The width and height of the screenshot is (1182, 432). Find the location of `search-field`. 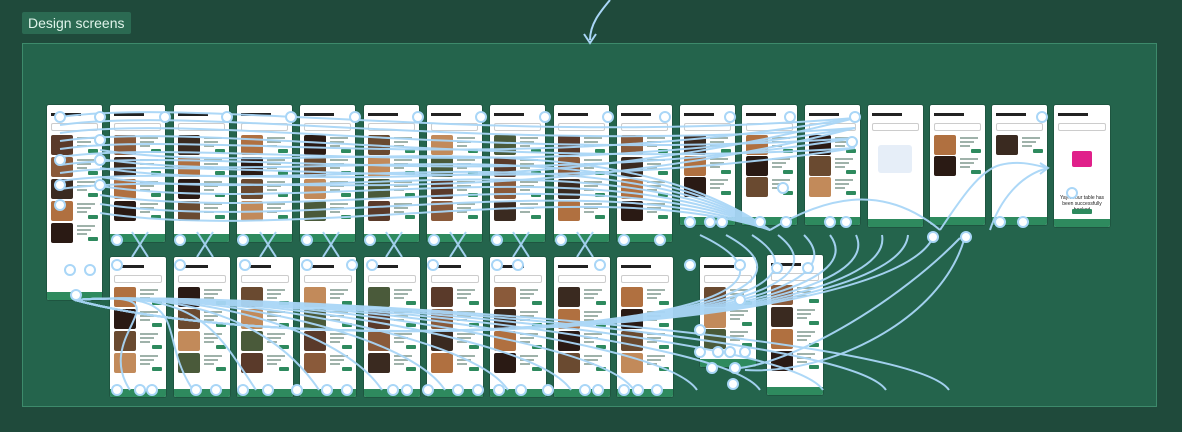

search-field is located at coordinates (137, 127).